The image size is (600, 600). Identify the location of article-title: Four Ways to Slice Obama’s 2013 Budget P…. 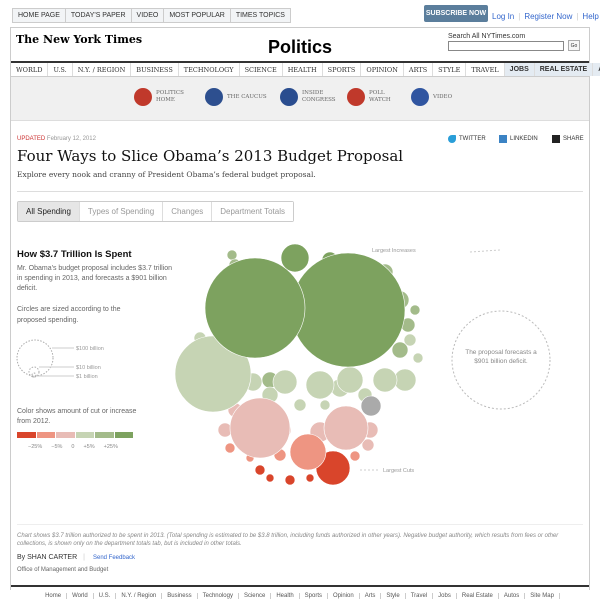
(210, 156).